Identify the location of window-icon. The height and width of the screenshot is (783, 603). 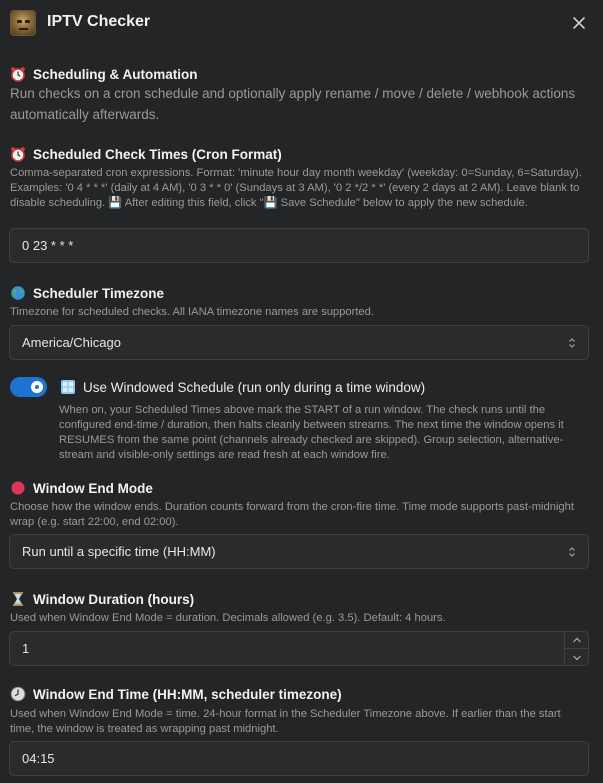
(68, 387).